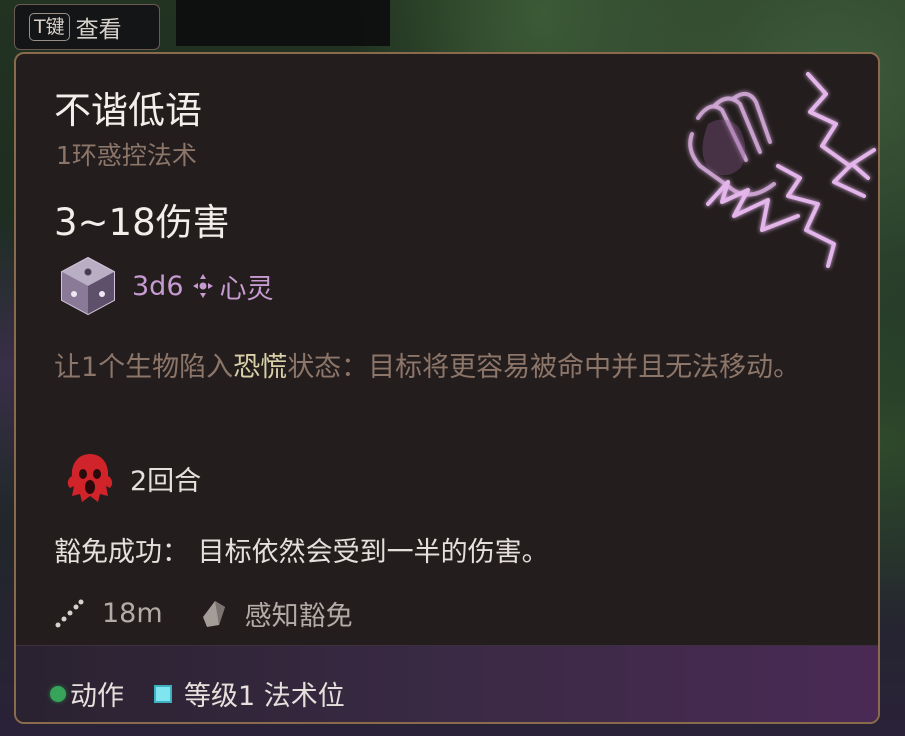 Image resolution: width=905 pixels, height=736 pixels. I want to click on description-text-cont: 状态：目标将更容易被命中并且无法移动。, so click(544, 367).